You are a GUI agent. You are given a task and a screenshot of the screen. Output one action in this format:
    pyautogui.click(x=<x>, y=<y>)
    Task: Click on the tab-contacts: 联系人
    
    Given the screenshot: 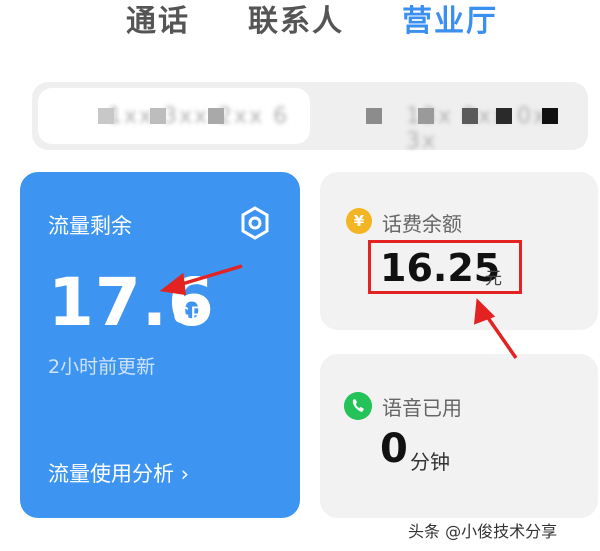 What is the action you would take?
    pyautogui.click(x=296, y=22)
    